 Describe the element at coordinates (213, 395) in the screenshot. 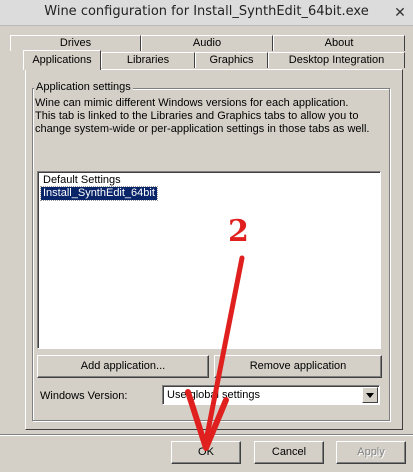

I see `windows-version-value: Use global settings` at that location.